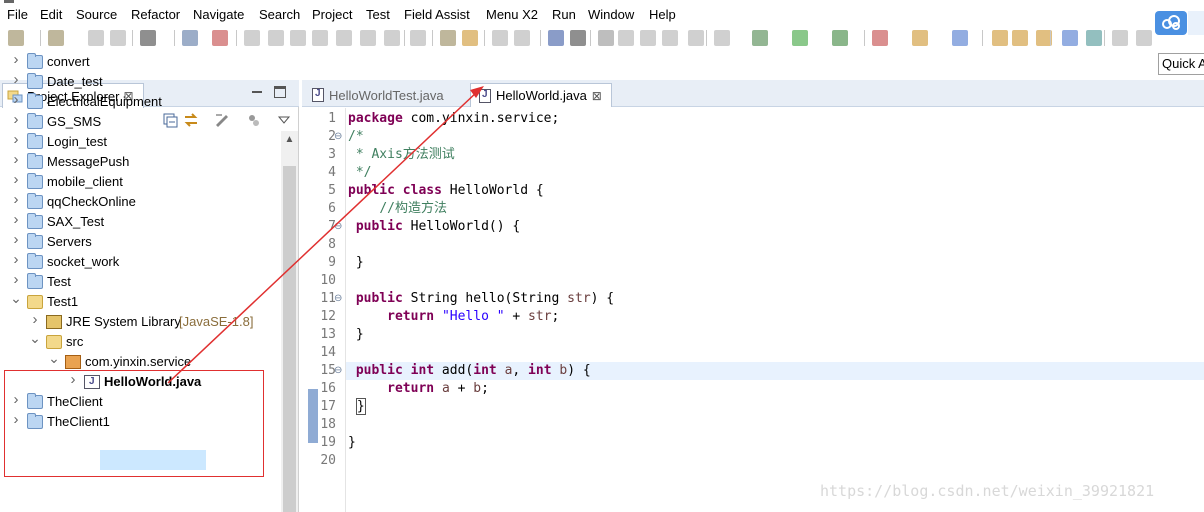  Describe the element at coordinates (140, 322) in the screenshot. I see `tree-item-jre-system-library: › JRE System Library [JavaSE-1.8]` at that location.